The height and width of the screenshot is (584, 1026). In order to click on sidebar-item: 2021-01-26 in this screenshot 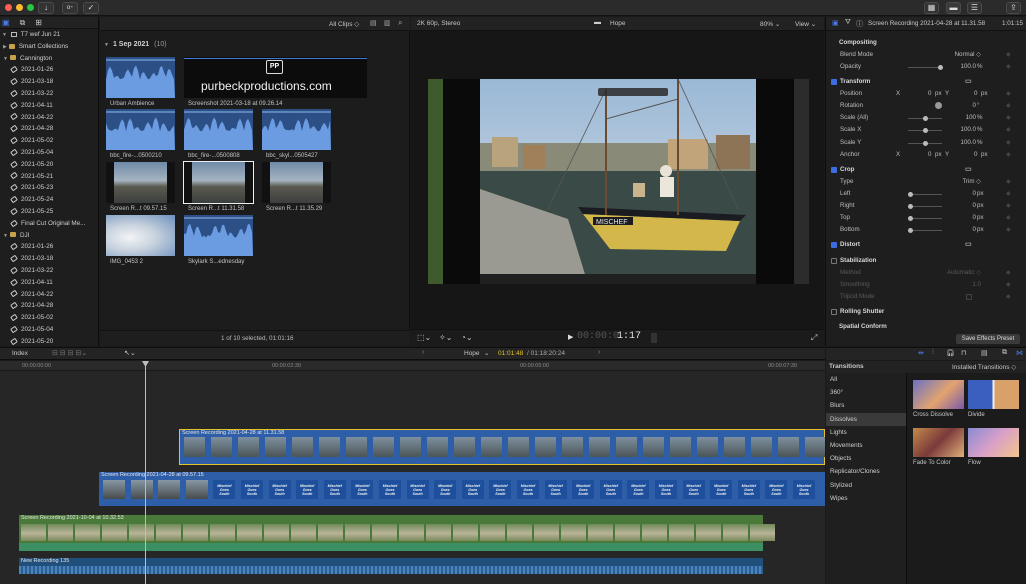, I will do `click(49, 70)`.